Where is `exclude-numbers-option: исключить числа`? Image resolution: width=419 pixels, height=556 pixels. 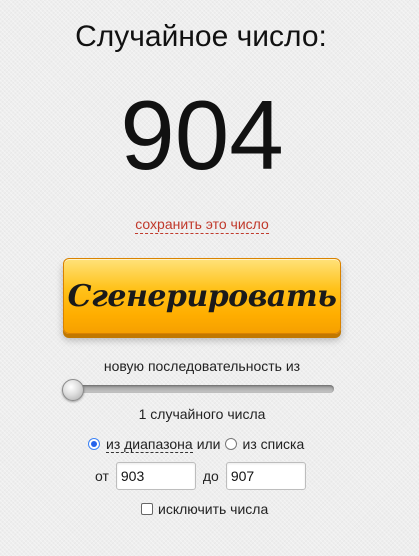
exclude-numbers-option: исключить числа is located at coordinates (204, 509).